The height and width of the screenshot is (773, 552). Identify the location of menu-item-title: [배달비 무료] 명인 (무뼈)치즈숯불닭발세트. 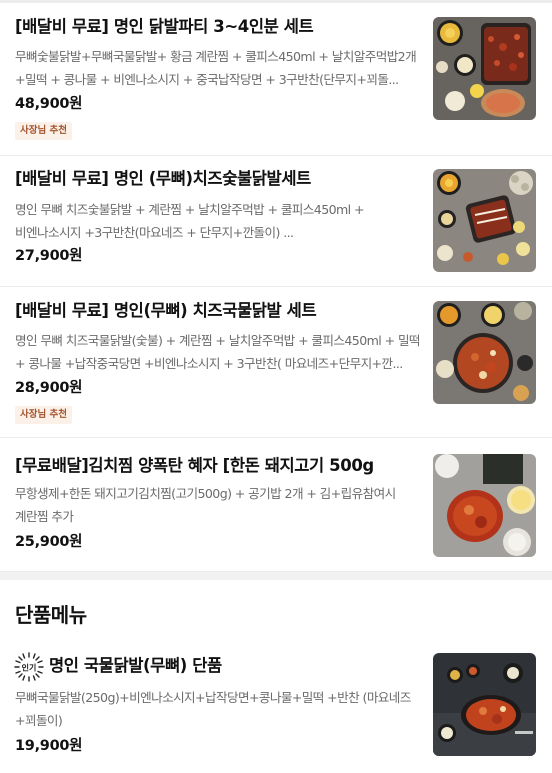
(215, 179).